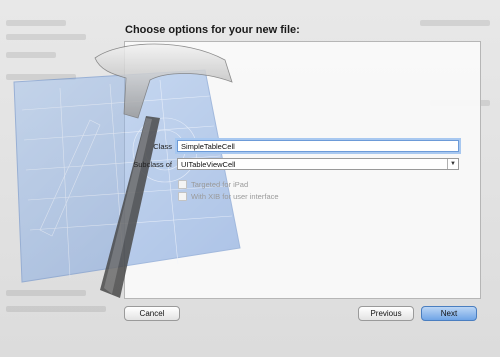 The height and width of the screenshot is (357, 500). Describe the element at coordinates (449, 313) in the screenshot. I see `next-button: Next` at that location.